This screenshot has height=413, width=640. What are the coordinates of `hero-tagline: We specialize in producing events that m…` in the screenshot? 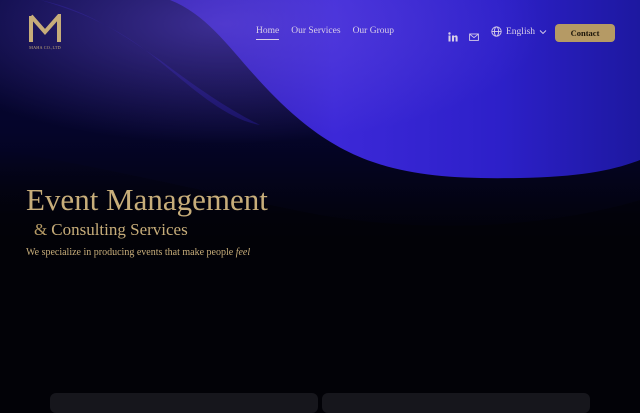 It's located at (147, 252).